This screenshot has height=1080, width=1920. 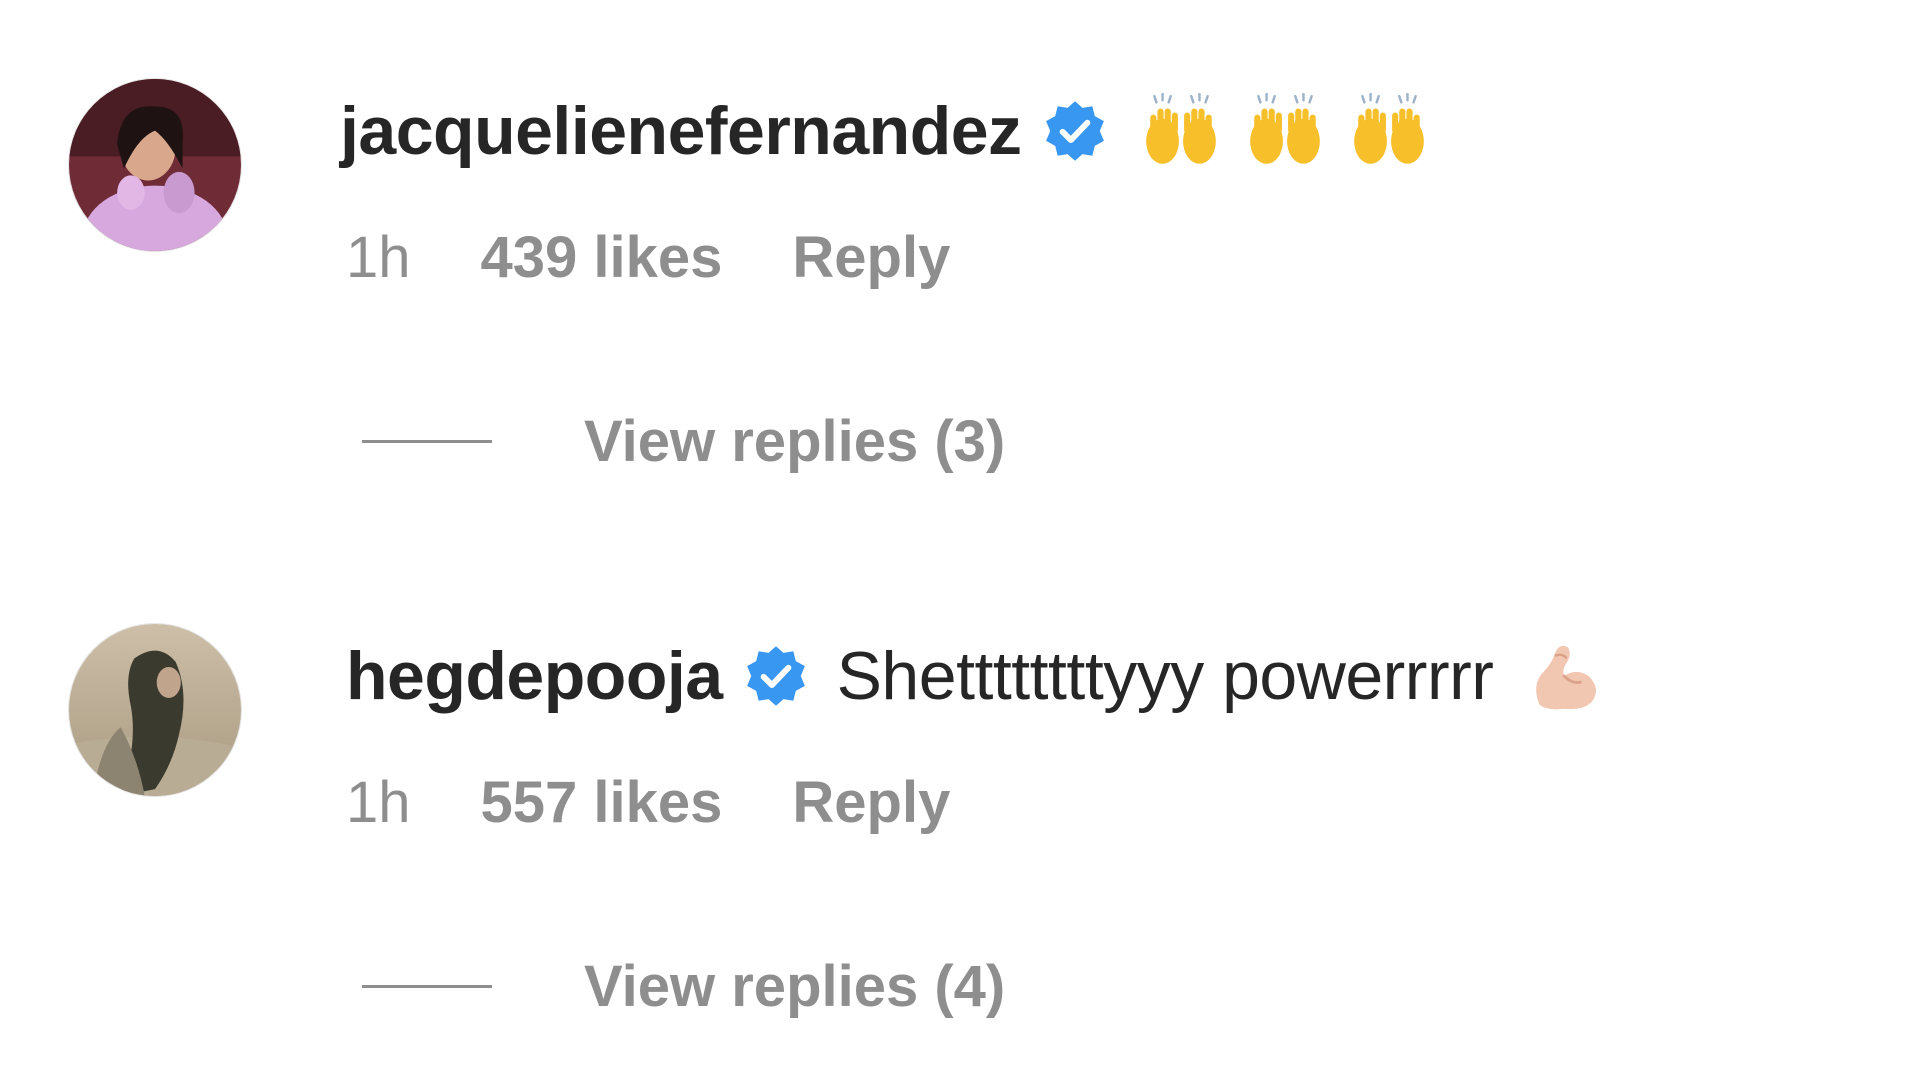 What do you see at coordinates (795, 441) in the screenshot?
I see `view-replies-label: View replies (3)` at bounding box center [795, 441].